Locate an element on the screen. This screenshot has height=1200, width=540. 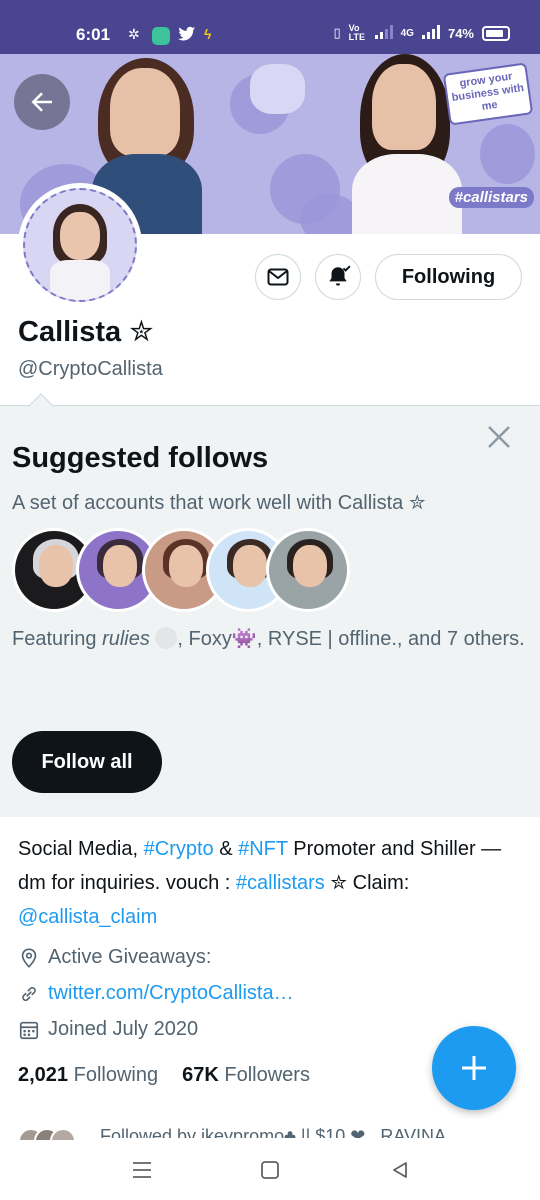
calendar-icon is located at coordinates (29, 1030).